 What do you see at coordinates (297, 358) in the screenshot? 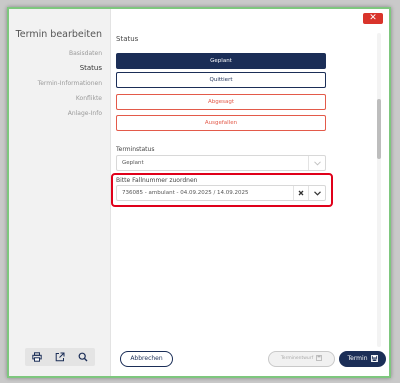
I see `save-draft-label: Terminentwurf` at bounding box center [297, 358].